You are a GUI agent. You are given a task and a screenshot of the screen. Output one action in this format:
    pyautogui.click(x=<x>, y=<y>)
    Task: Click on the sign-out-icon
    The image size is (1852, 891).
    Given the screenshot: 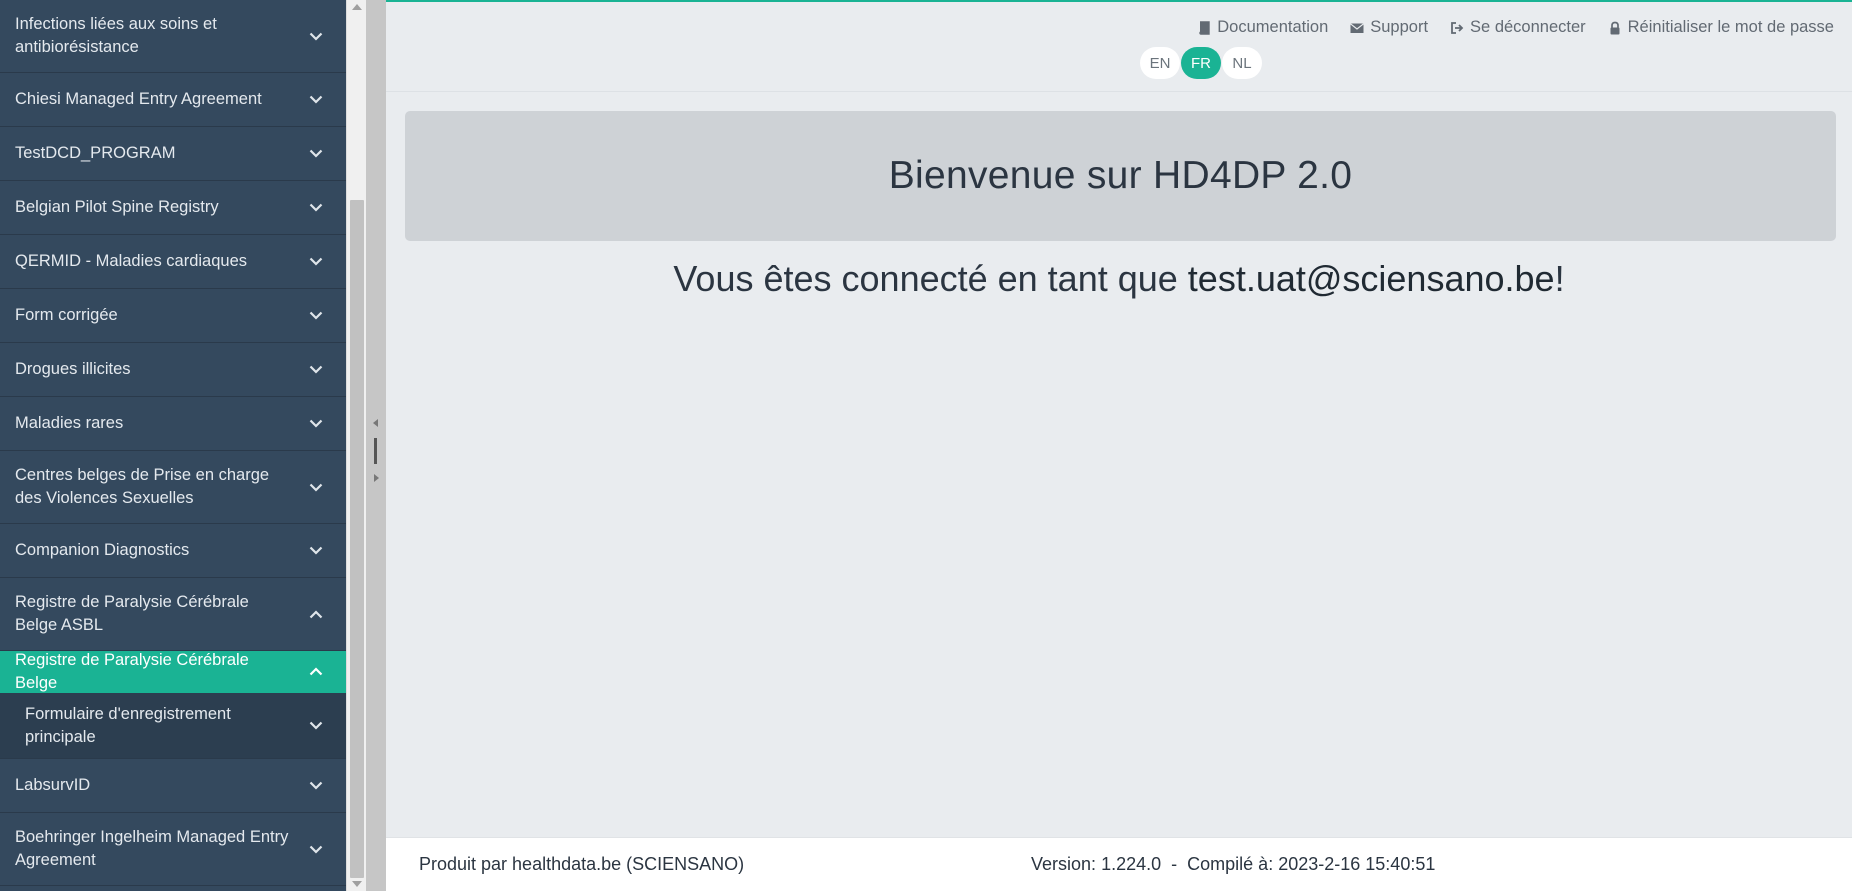 What is the action you would take?
    pyautogui.click(x=1457, y=27)
    